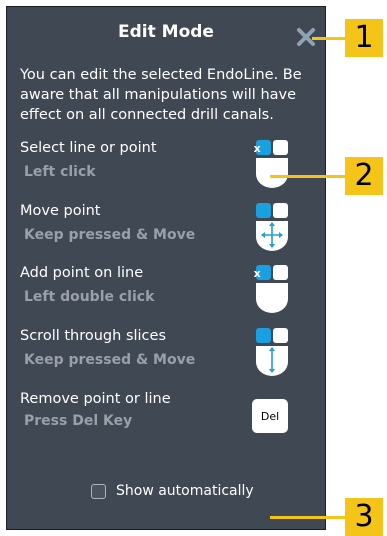 The height and width of the screenshot is (536, 387). I want to click on show-automatically-checkbox: Show automatically, so click(172, 491).